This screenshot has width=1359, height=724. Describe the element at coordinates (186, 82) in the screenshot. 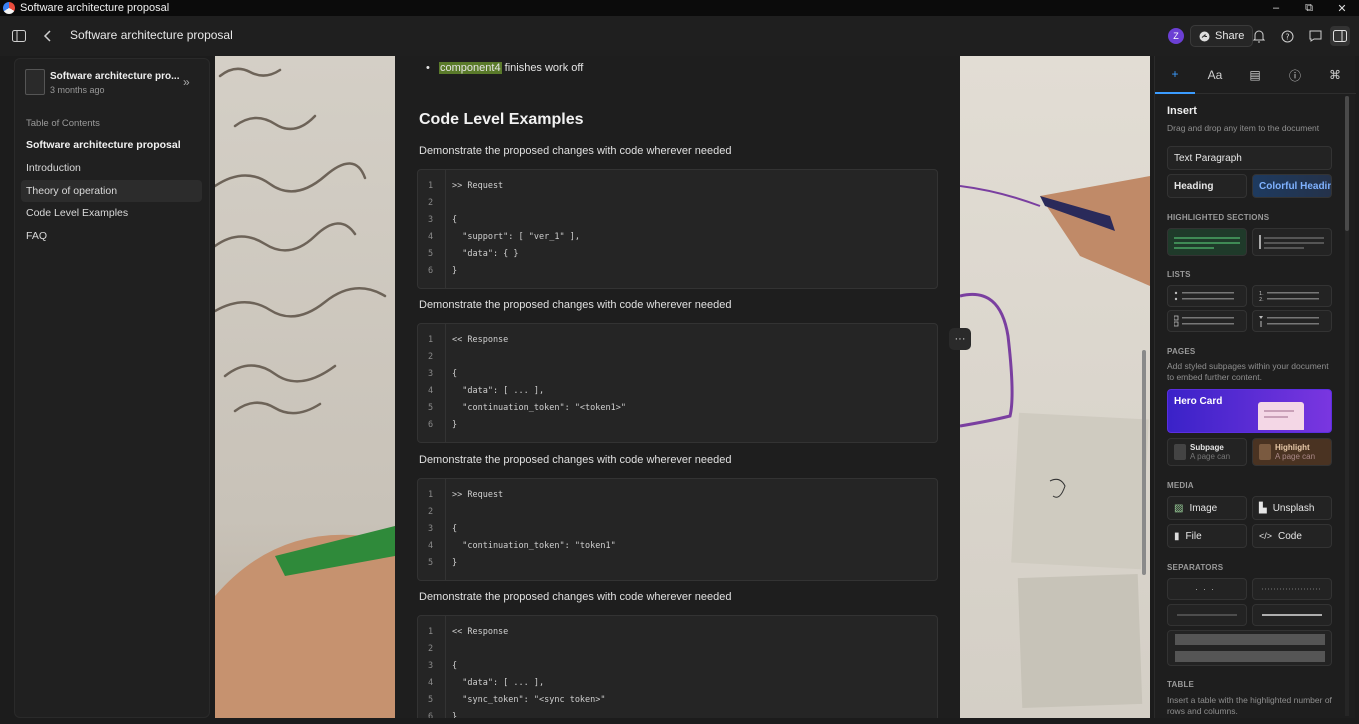

I see `collapse-sidebar-icon: »` at that location.